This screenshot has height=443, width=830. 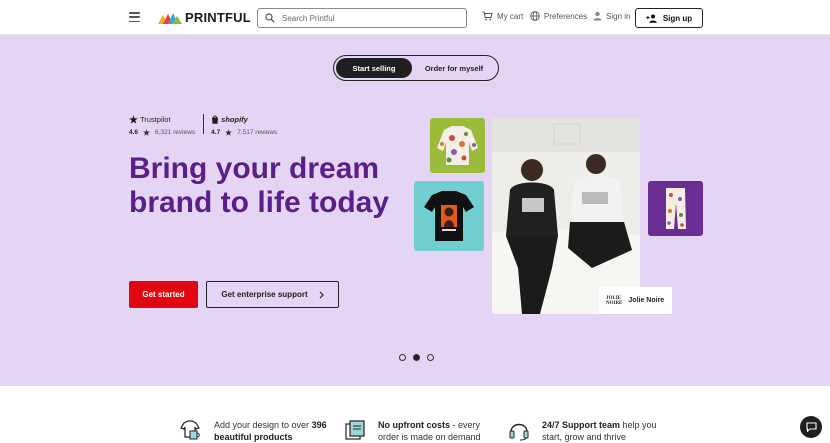 What do you see at coordinates (597, 16) in the screenshot?
I see `user-icon` at bounding box center [597, 16].